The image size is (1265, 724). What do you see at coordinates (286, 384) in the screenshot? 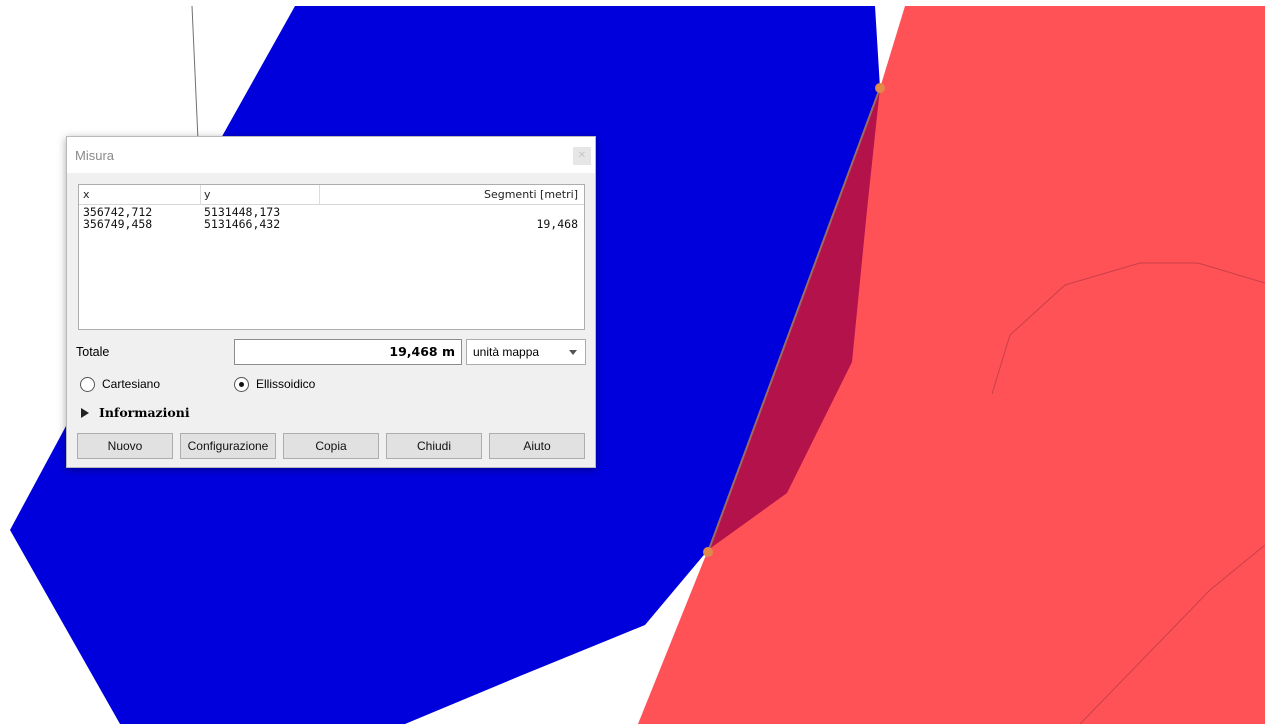
I see `radio-ellipsoidal-label: Ellissoidico` at bounding box center [286, 384].